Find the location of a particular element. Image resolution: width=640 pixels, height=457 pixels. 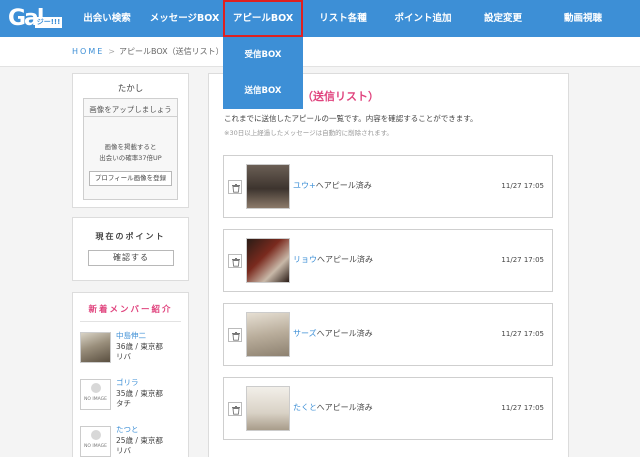

appeal-text: ユウ+へアピール済み is located at coordinates (332, 185).